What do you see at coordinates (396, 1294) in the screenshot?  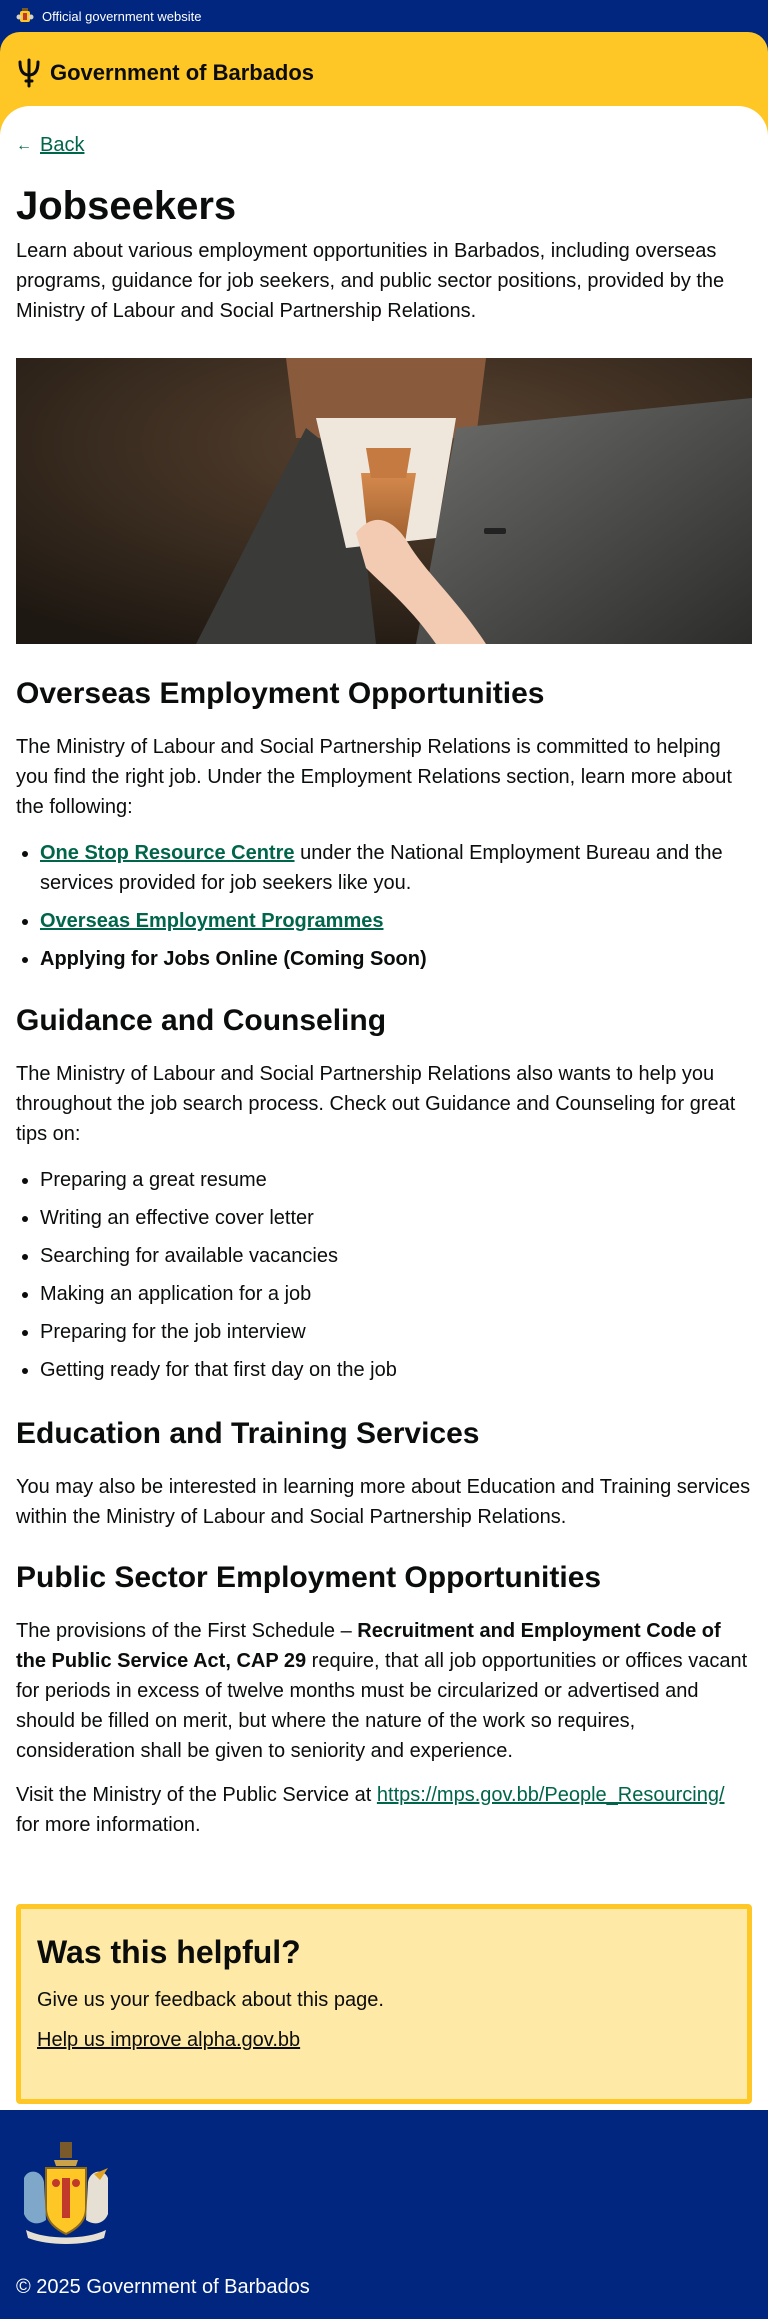 I see `list-item: Making an application for a job` at bounding box center [396, 1294].